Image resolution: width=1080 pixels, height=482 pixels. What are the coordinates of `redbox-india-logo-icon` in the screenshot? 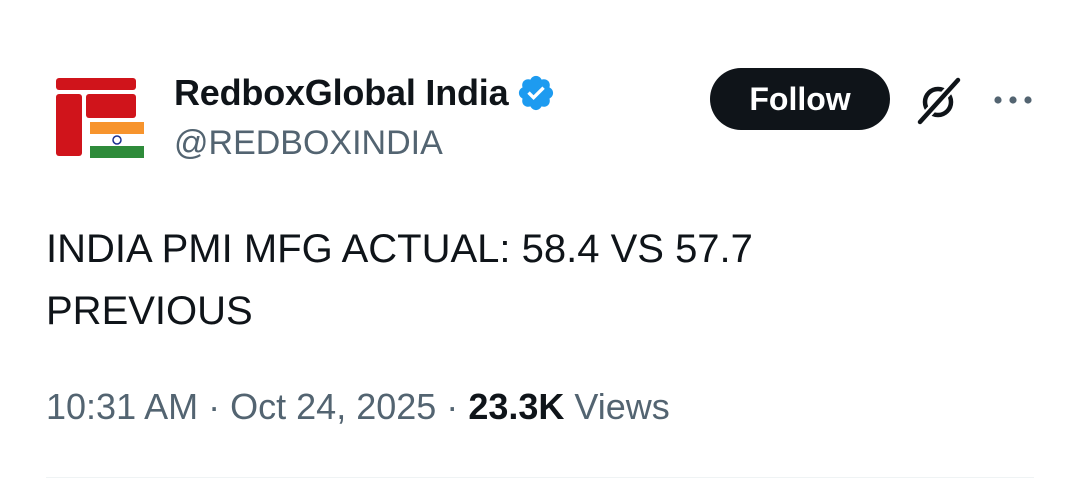 It's located at (100, 118).